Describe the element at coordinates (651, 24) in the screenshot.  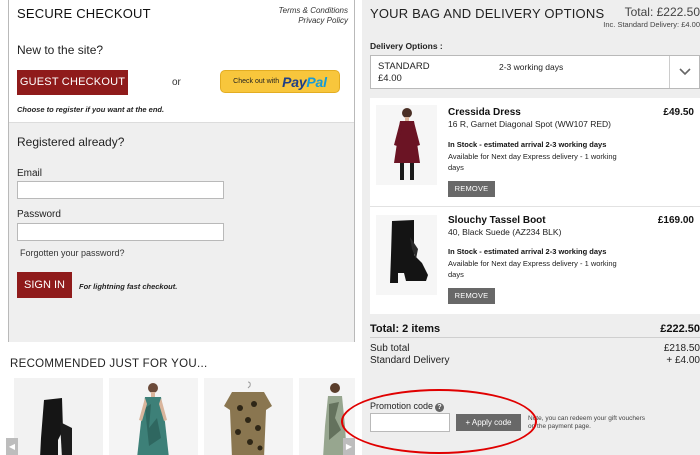
I see `inc-delivery-note: Inc. Standard Delivery: £4.00` at that location.